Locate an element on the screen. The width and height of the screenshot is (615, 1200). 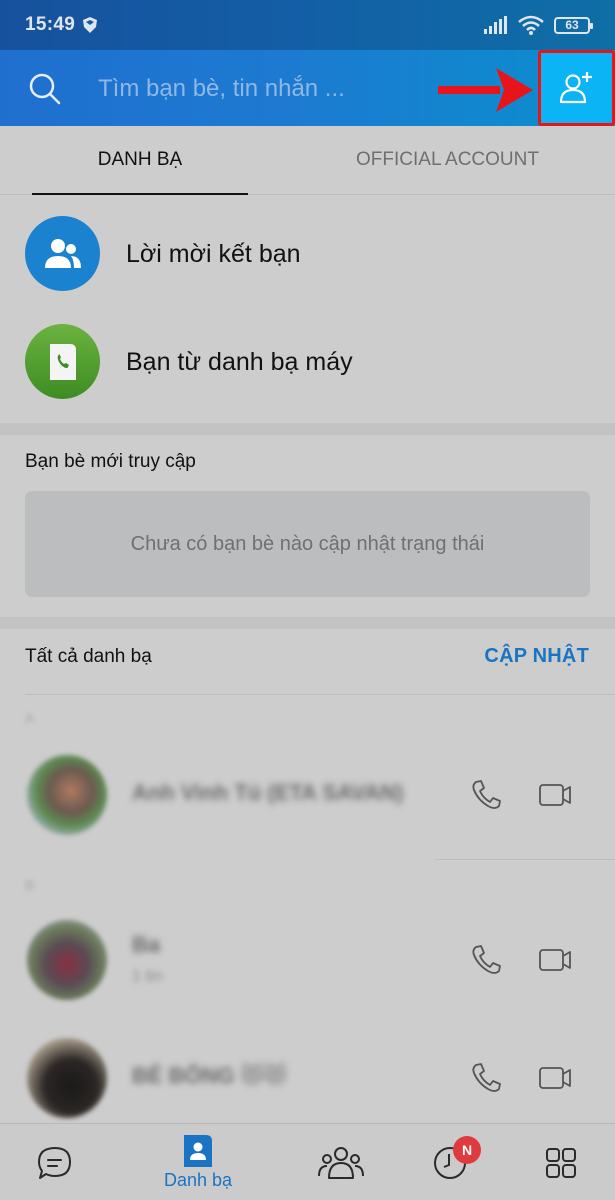
all-contacts-title: Tất cả danh bạ is located at coordinates (88, 656).